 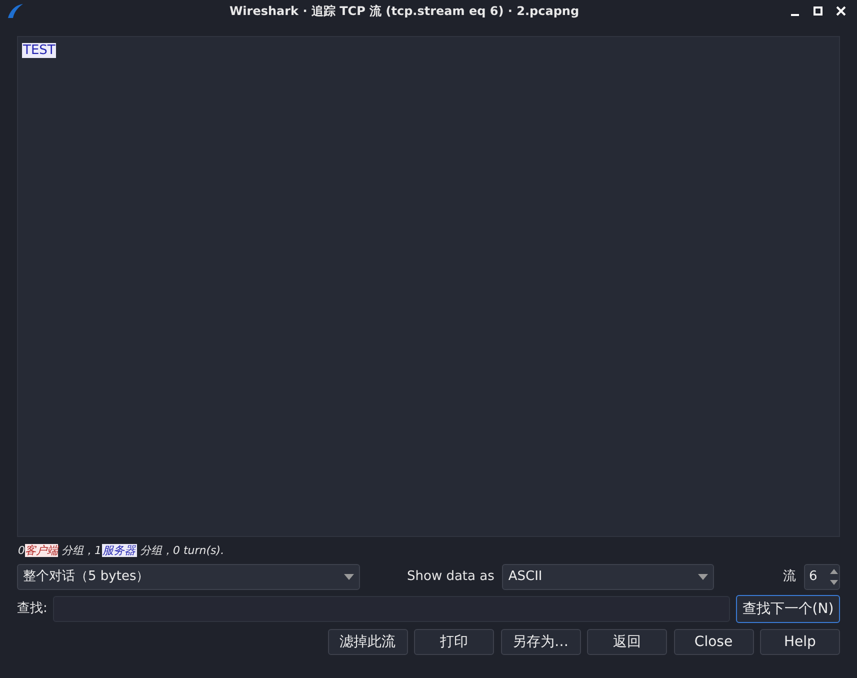 What do you see at coordinates (39, 50) in the screenshot?
I see `stream-data-text: TEST` at bounding box center [39, 50].